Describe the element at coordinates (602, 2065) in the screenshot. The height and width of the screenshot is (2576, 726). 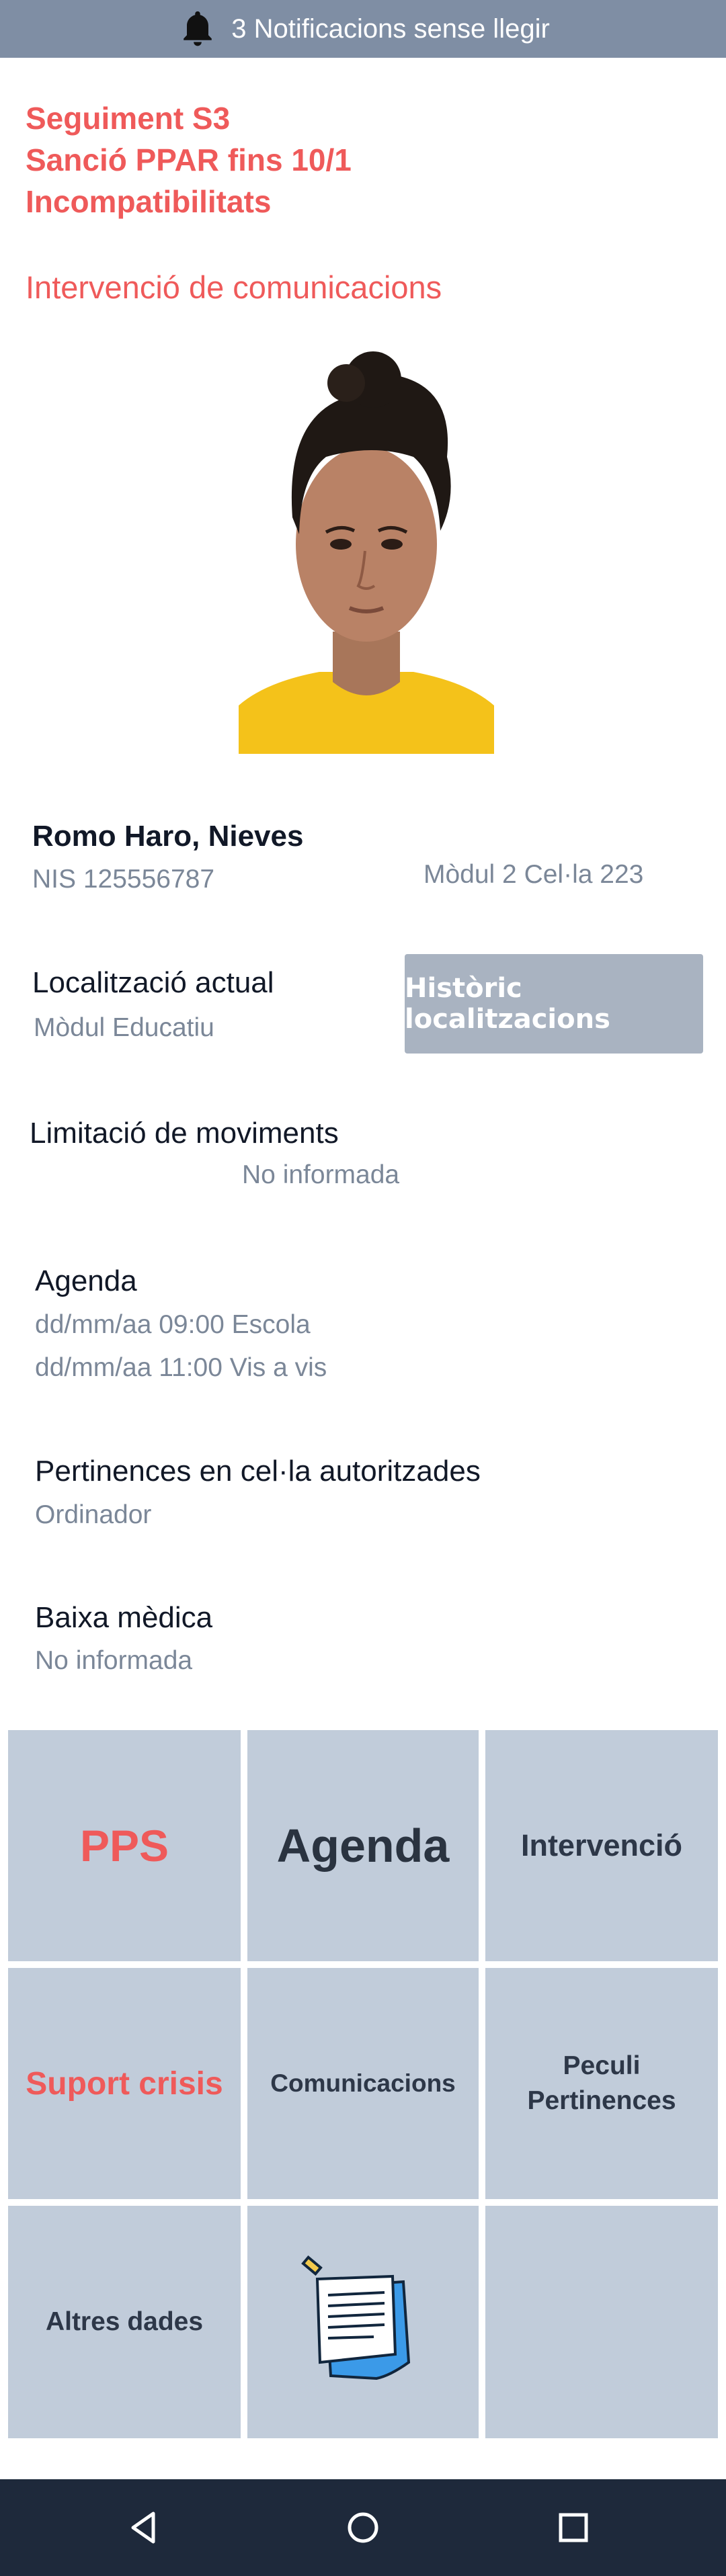
I see `tile-label: Peculi` at that location.